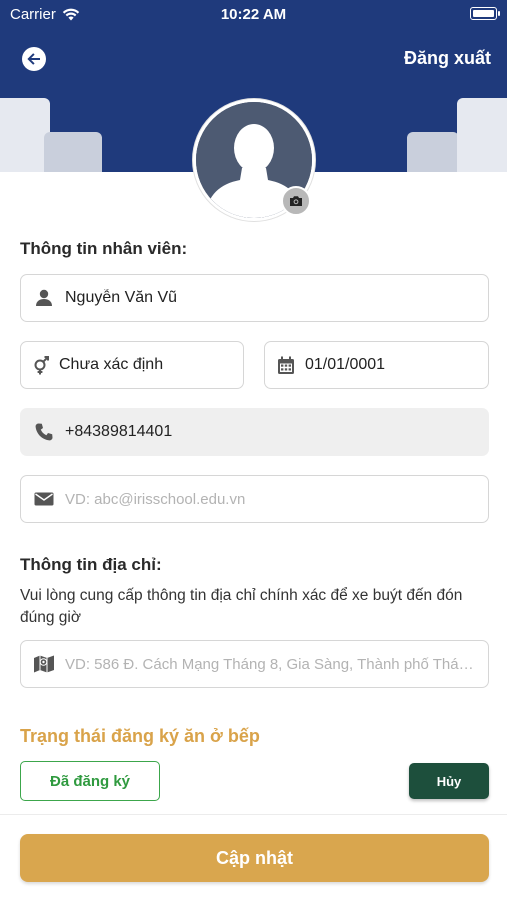  Describe the element at coordinates (121, 297) in the screenshot. I see `name-value: Nguyễn Văn Vũ` at that location.